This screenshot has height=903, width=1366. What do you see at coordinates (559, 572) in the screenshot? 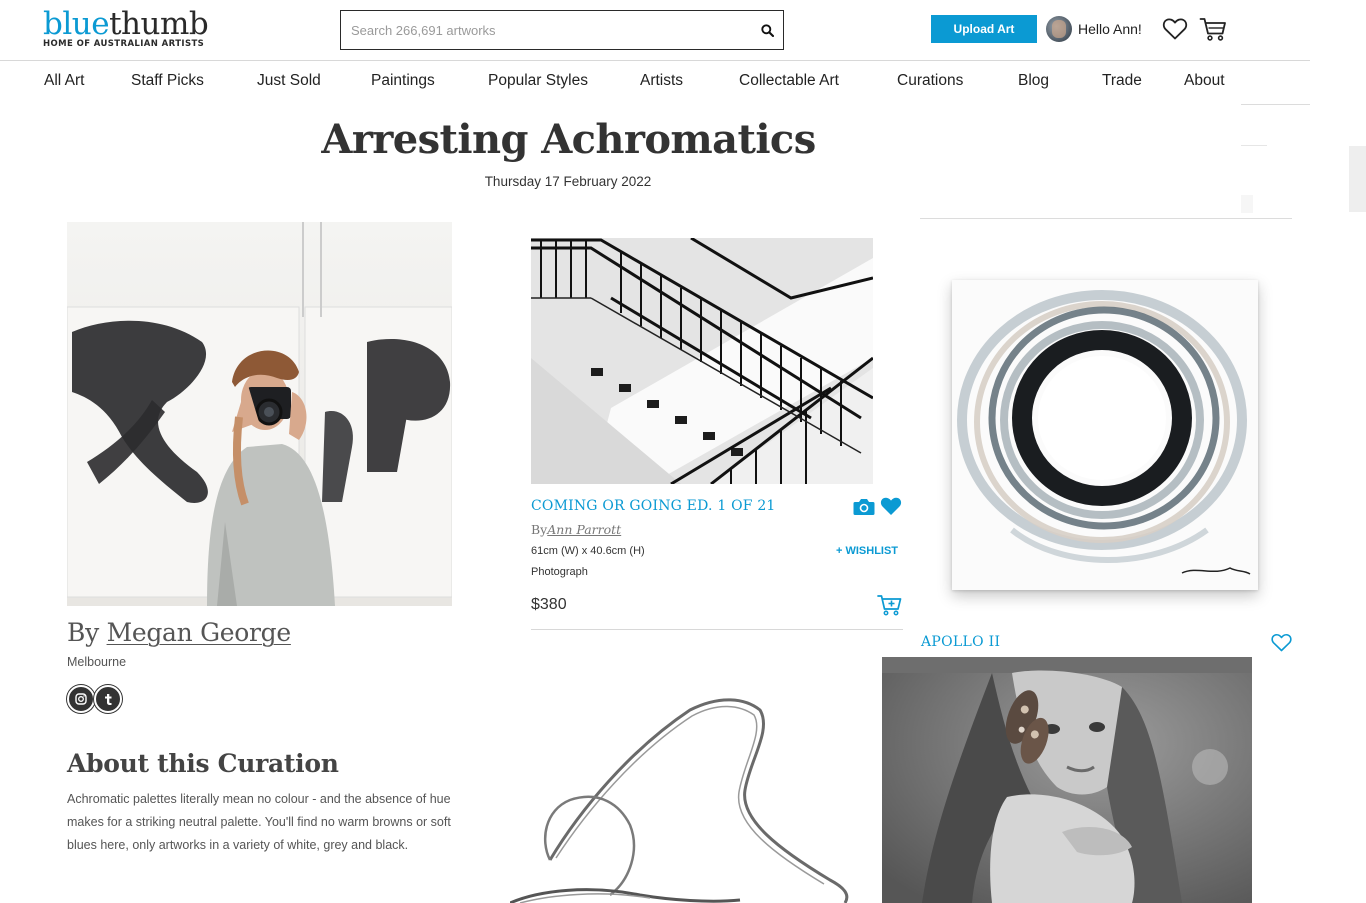
I see `artwork-medium: Photograph` at bounding box center [559, 572].